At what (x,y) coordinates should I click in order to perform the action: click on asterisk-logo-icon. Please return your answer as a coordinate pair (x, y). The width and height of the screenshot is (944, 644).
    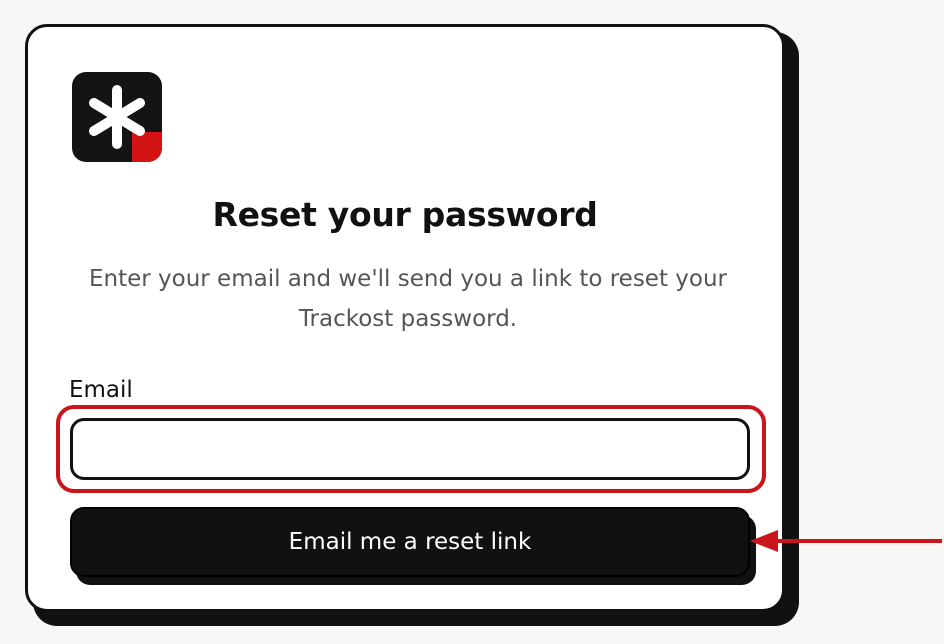
    Looking at the image, I should click on (117, 117).